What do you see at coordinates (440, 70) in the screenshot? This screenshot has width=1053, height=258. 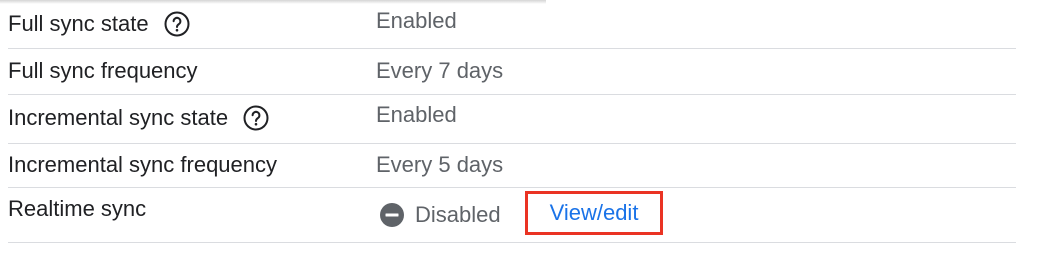 I see `value-full-sync-frequency: Every 7 days` at bounding box center [440, 70].